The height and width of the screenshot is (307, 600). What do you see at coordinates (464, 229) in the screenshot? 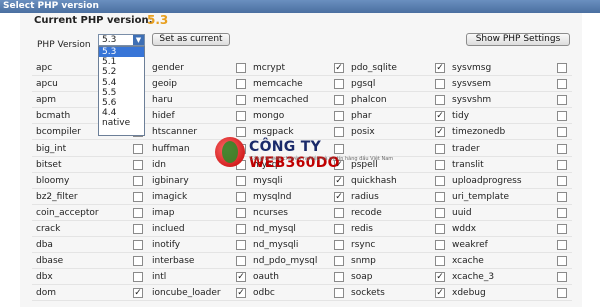
I see `extension-label: wddx` at bounding box center [464, 229].